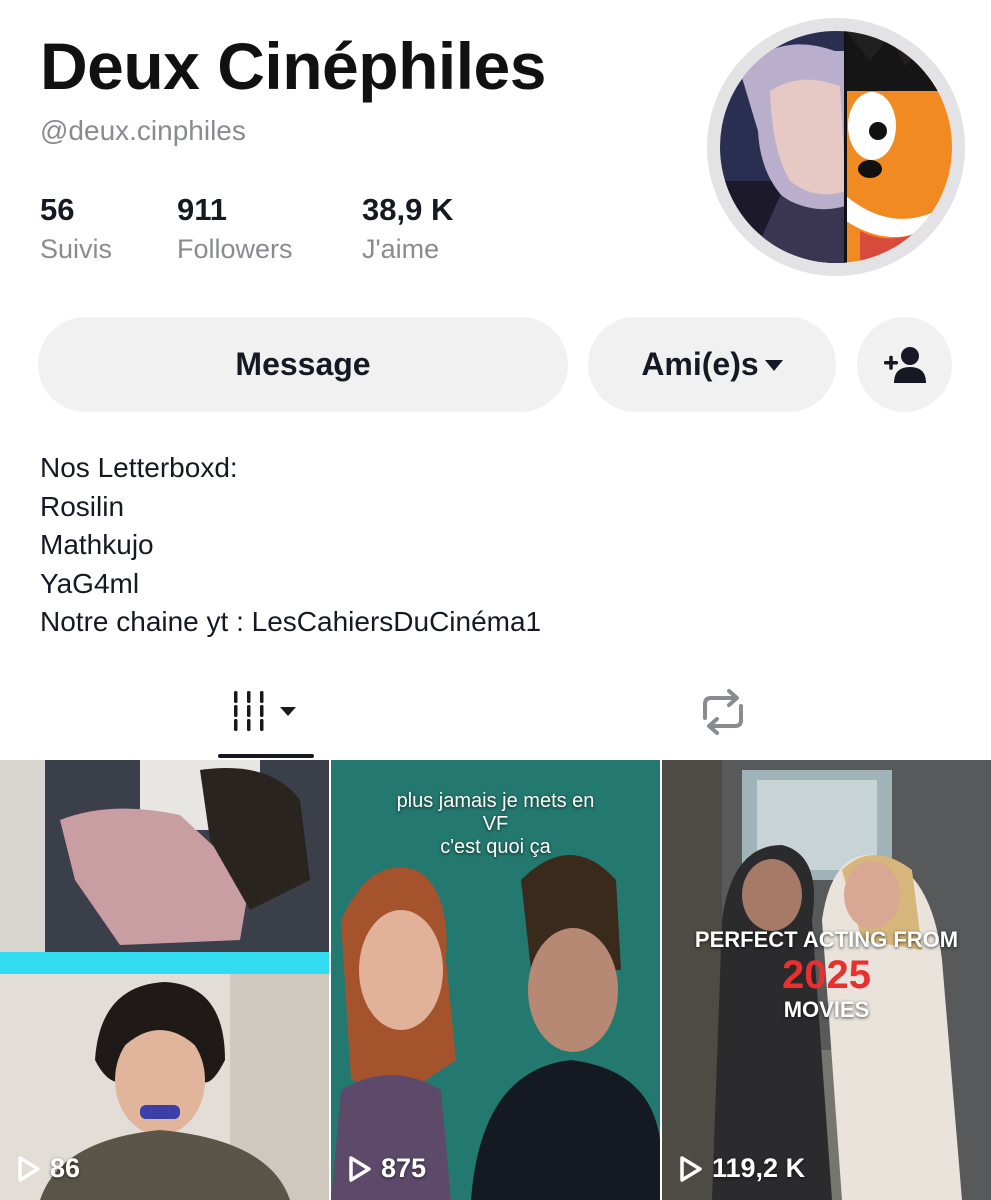 This screenshot has width=991, height=1200. I want to click on video-thumbnail: 86, so click(164, 980).